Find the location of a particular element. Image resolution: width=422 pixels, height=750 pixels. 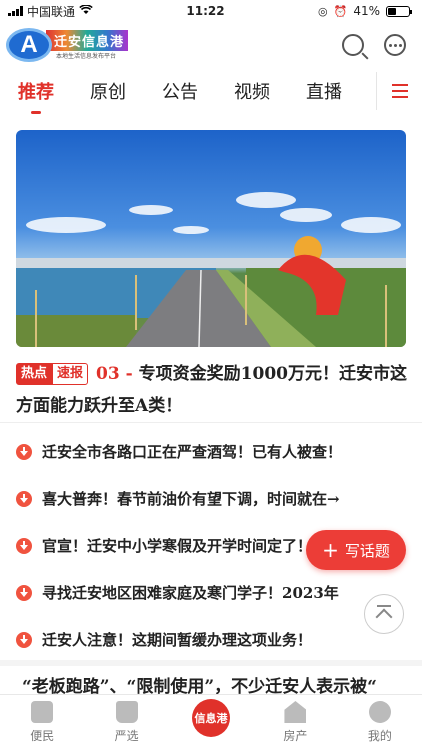

nav-home: 信息港 is located at coordinates (211, 722).